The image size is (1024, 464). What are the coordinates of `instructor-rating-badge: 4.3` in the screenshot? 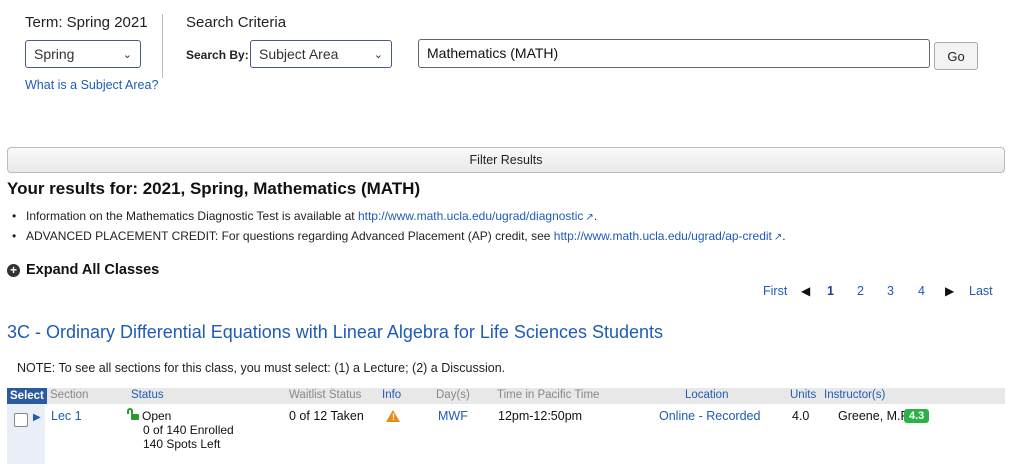 It's located at (917, 416).